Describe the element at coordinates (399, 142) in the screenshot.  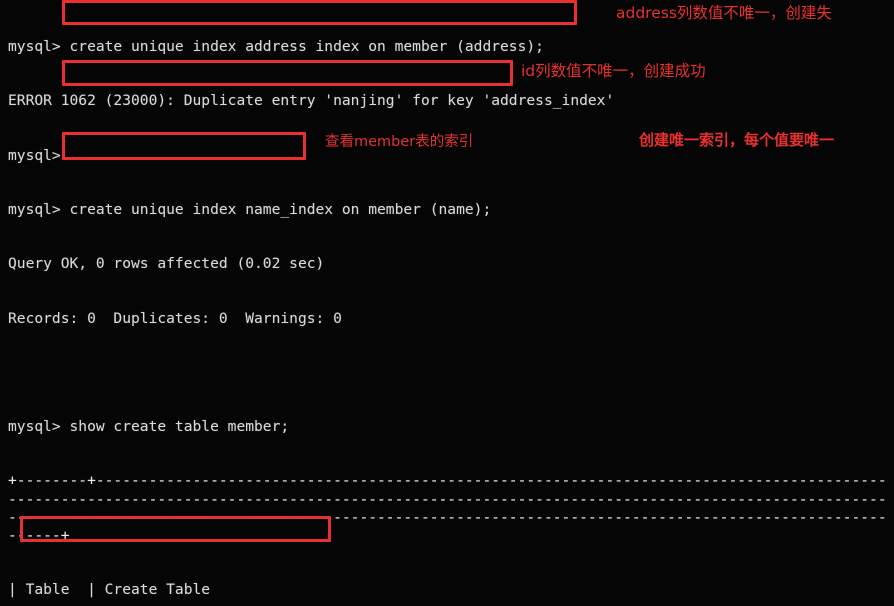
I see `annotation-view-member-index: 查看member表的索引` at that location.